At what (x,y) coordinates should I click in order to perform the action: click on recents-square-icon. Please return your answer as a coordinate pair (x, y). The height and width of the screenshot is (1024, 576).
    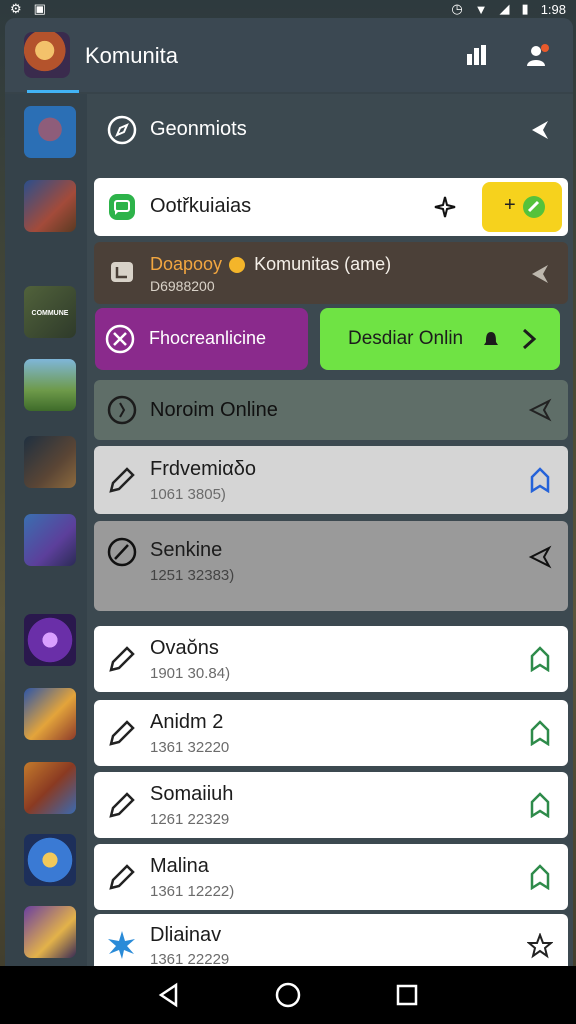
    Looking at the image, I should click on (406, 995).